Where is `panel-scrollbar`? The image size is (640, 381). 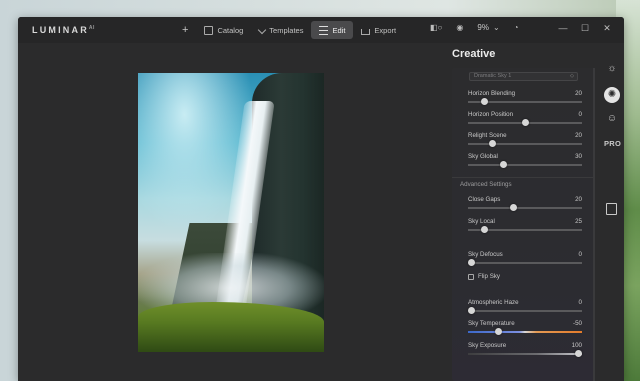
panel-scrollbar is located at coordinates (594, 224).